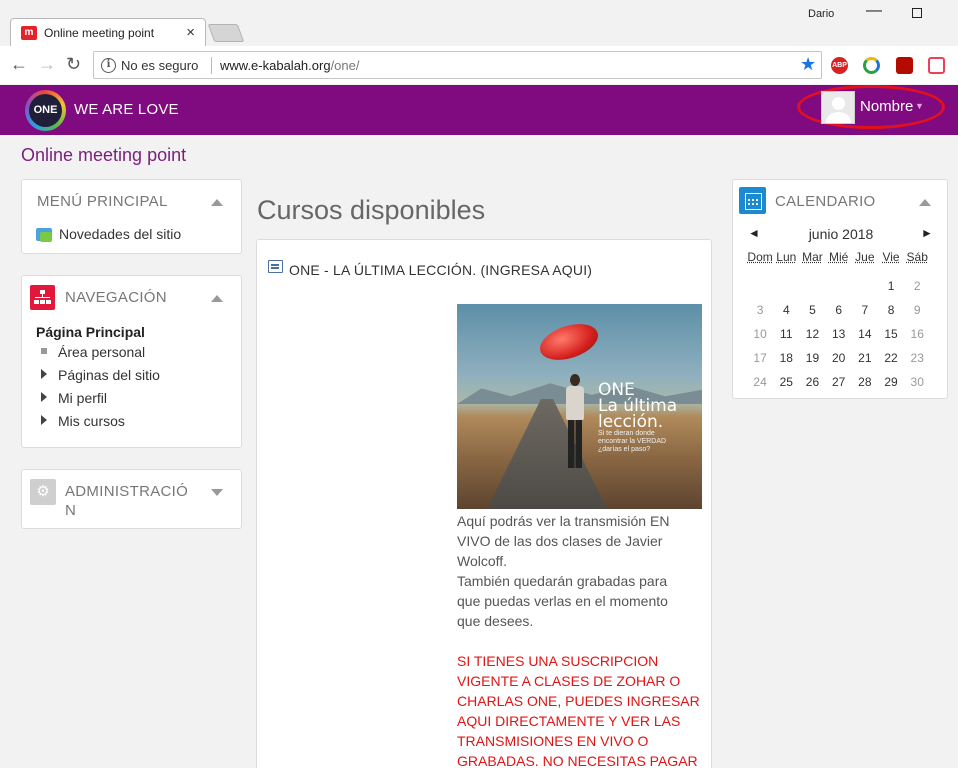 The width and height of the screenshot is (958, 768). What do you see at coordinates (839, 382) in the screenshot?
I see `calendar-day: 27` at bounding box center [839, 382].